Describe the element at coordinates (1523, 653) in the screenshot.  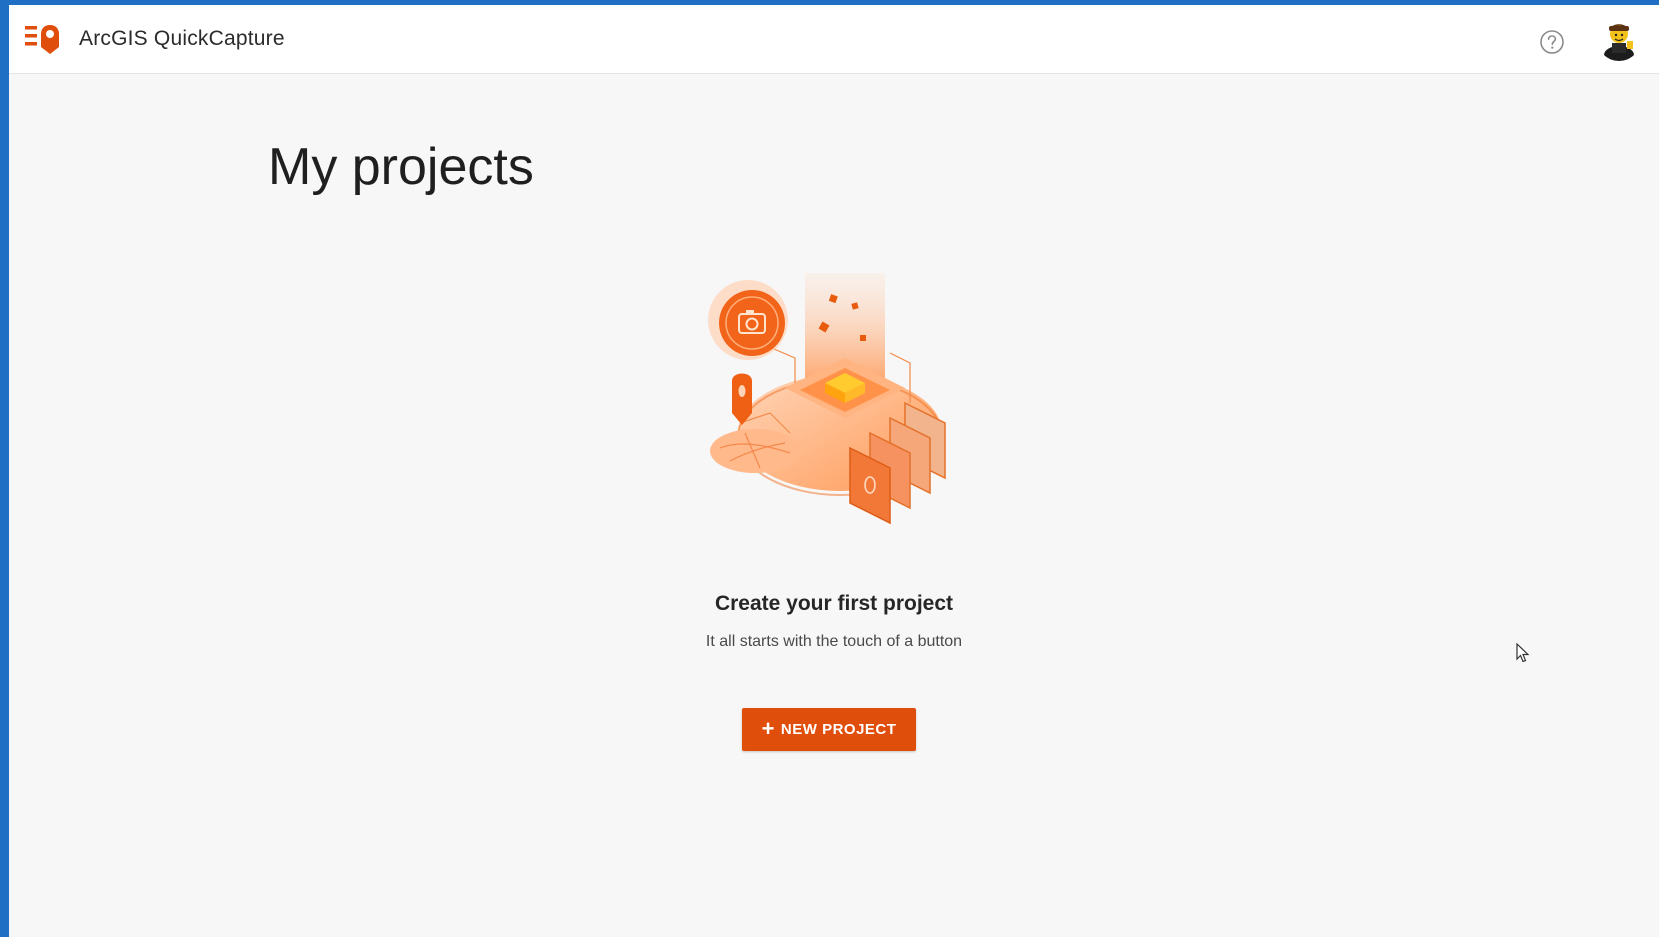
I see `mouse-cursor-icon` at that location.